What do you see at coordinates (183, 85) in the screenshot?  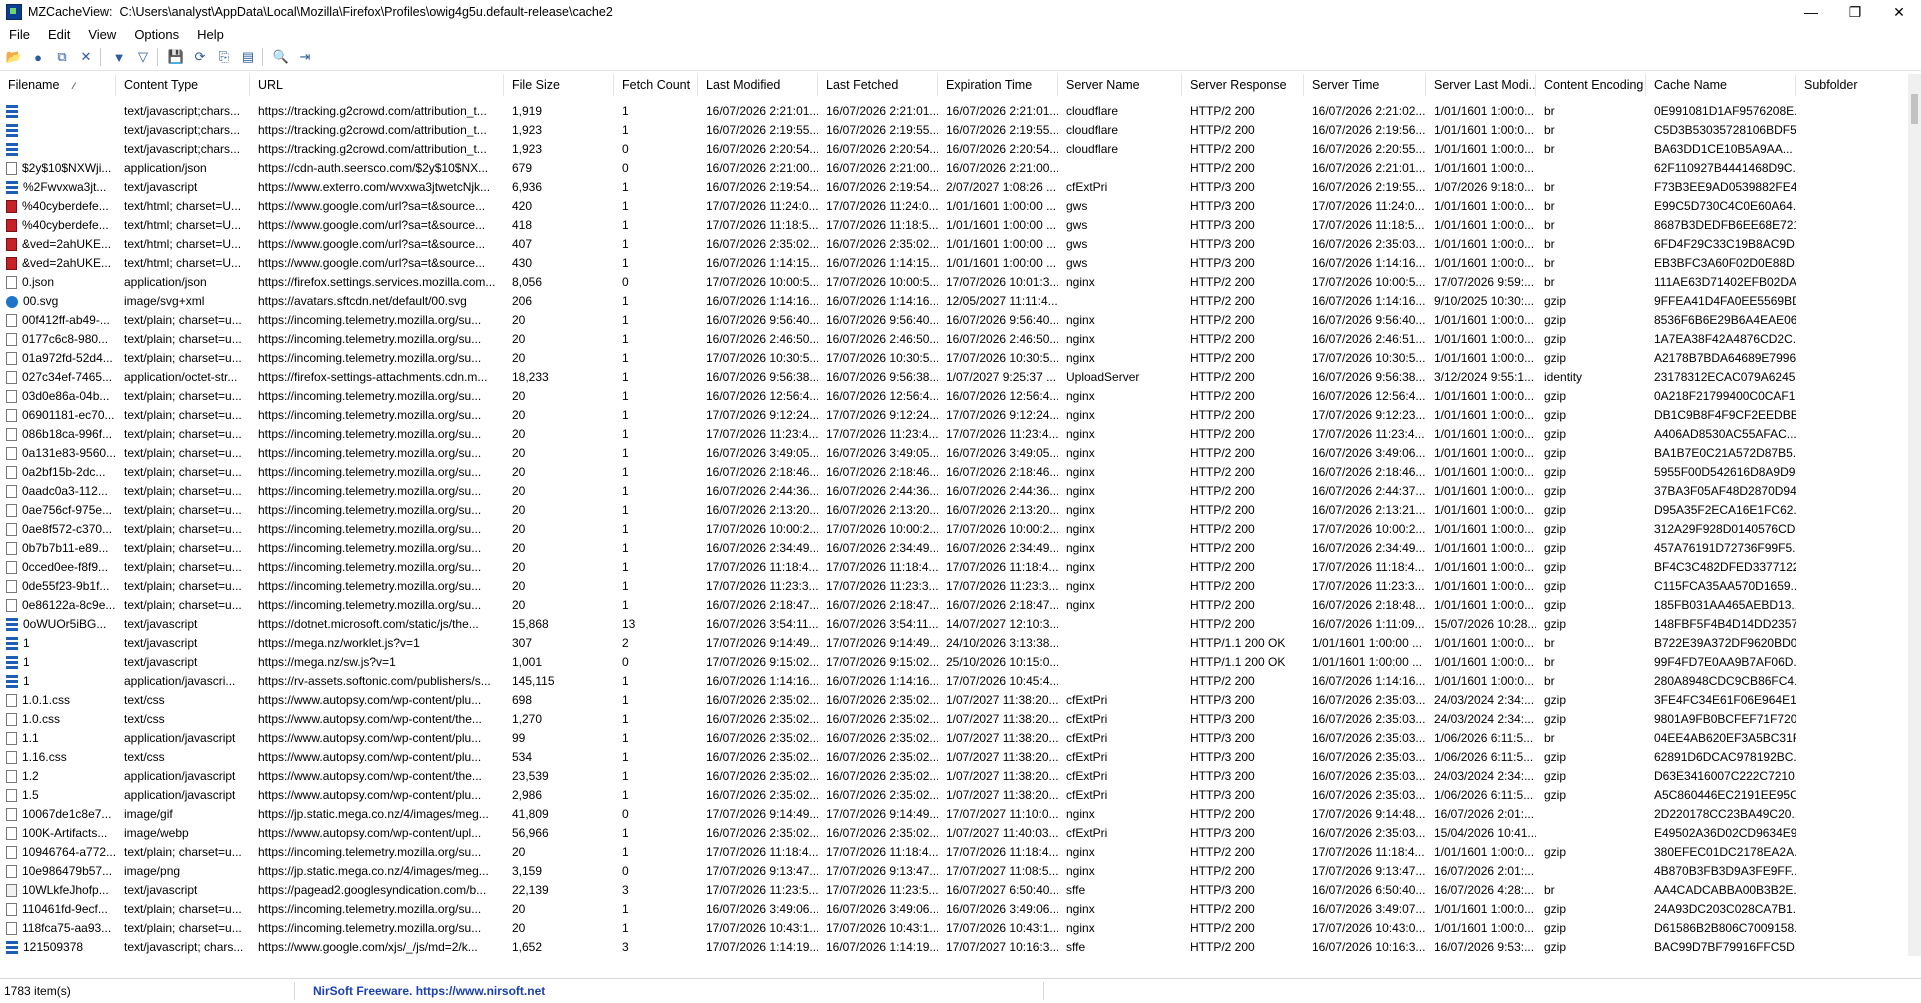 I see `column-header: Content Type` at bounding box center [183, 85].